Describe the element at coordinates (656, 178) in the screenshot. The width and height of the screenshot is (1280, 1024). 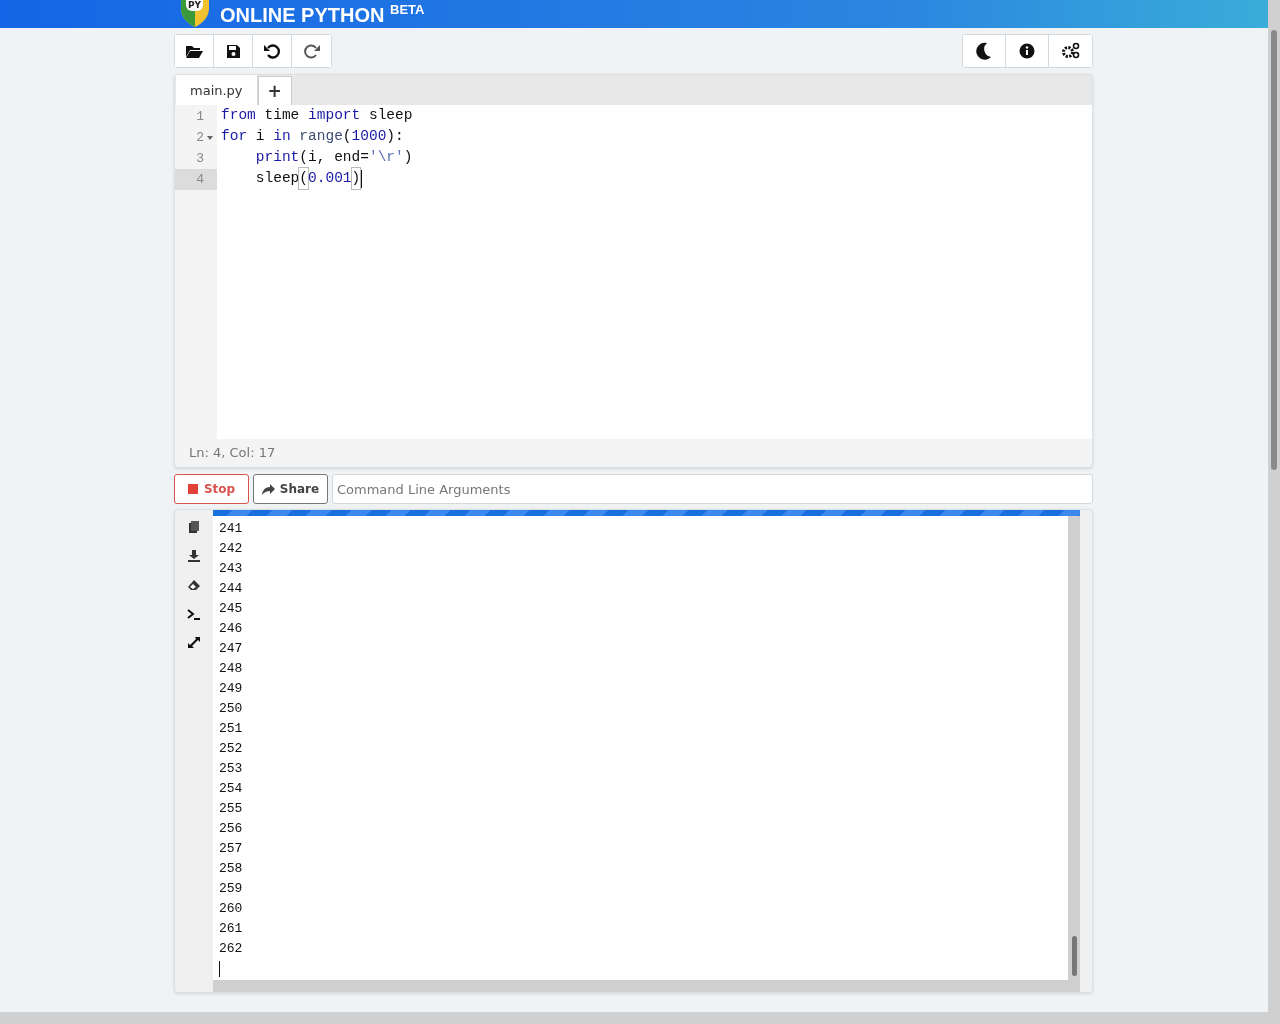
I see `code-line: sleep(0.001)` at that location.